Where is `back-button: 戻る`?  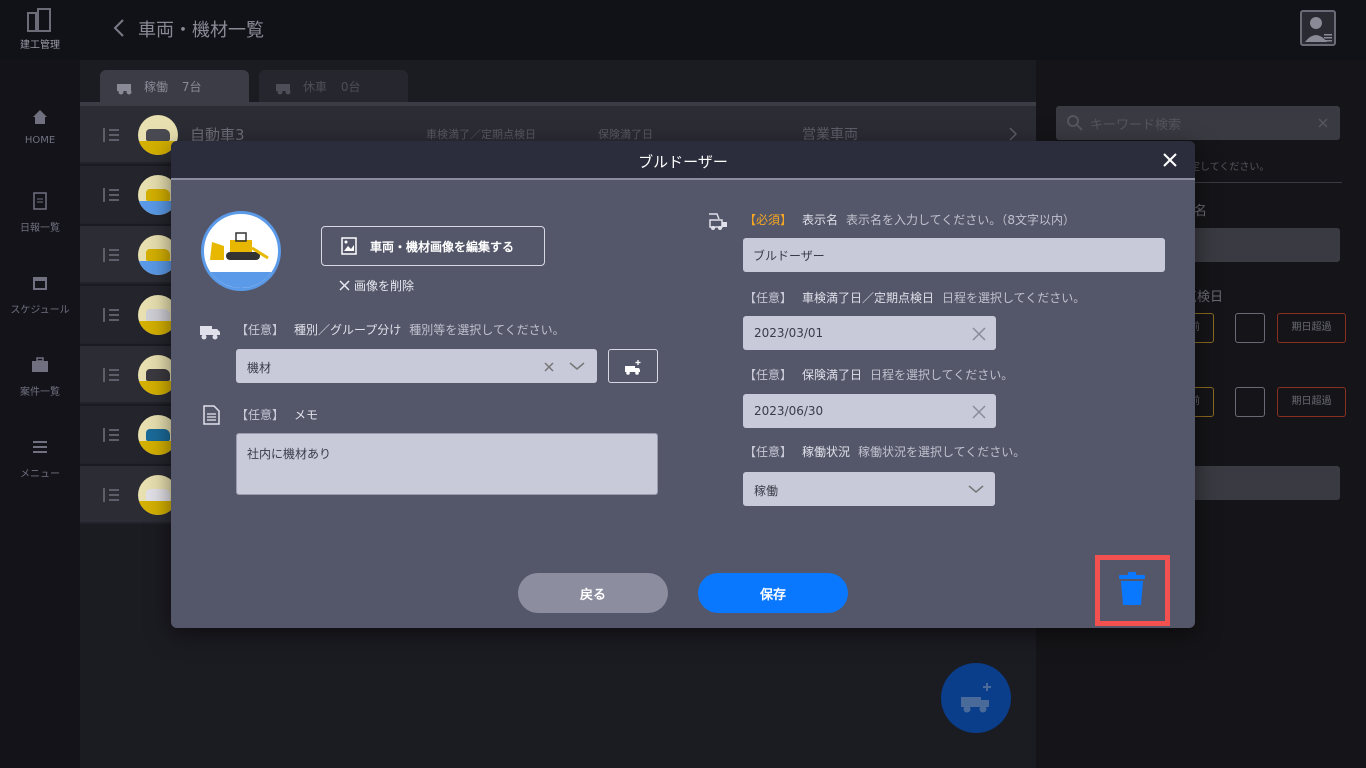
back-button: 戻る is located at coordinates (593, 593).